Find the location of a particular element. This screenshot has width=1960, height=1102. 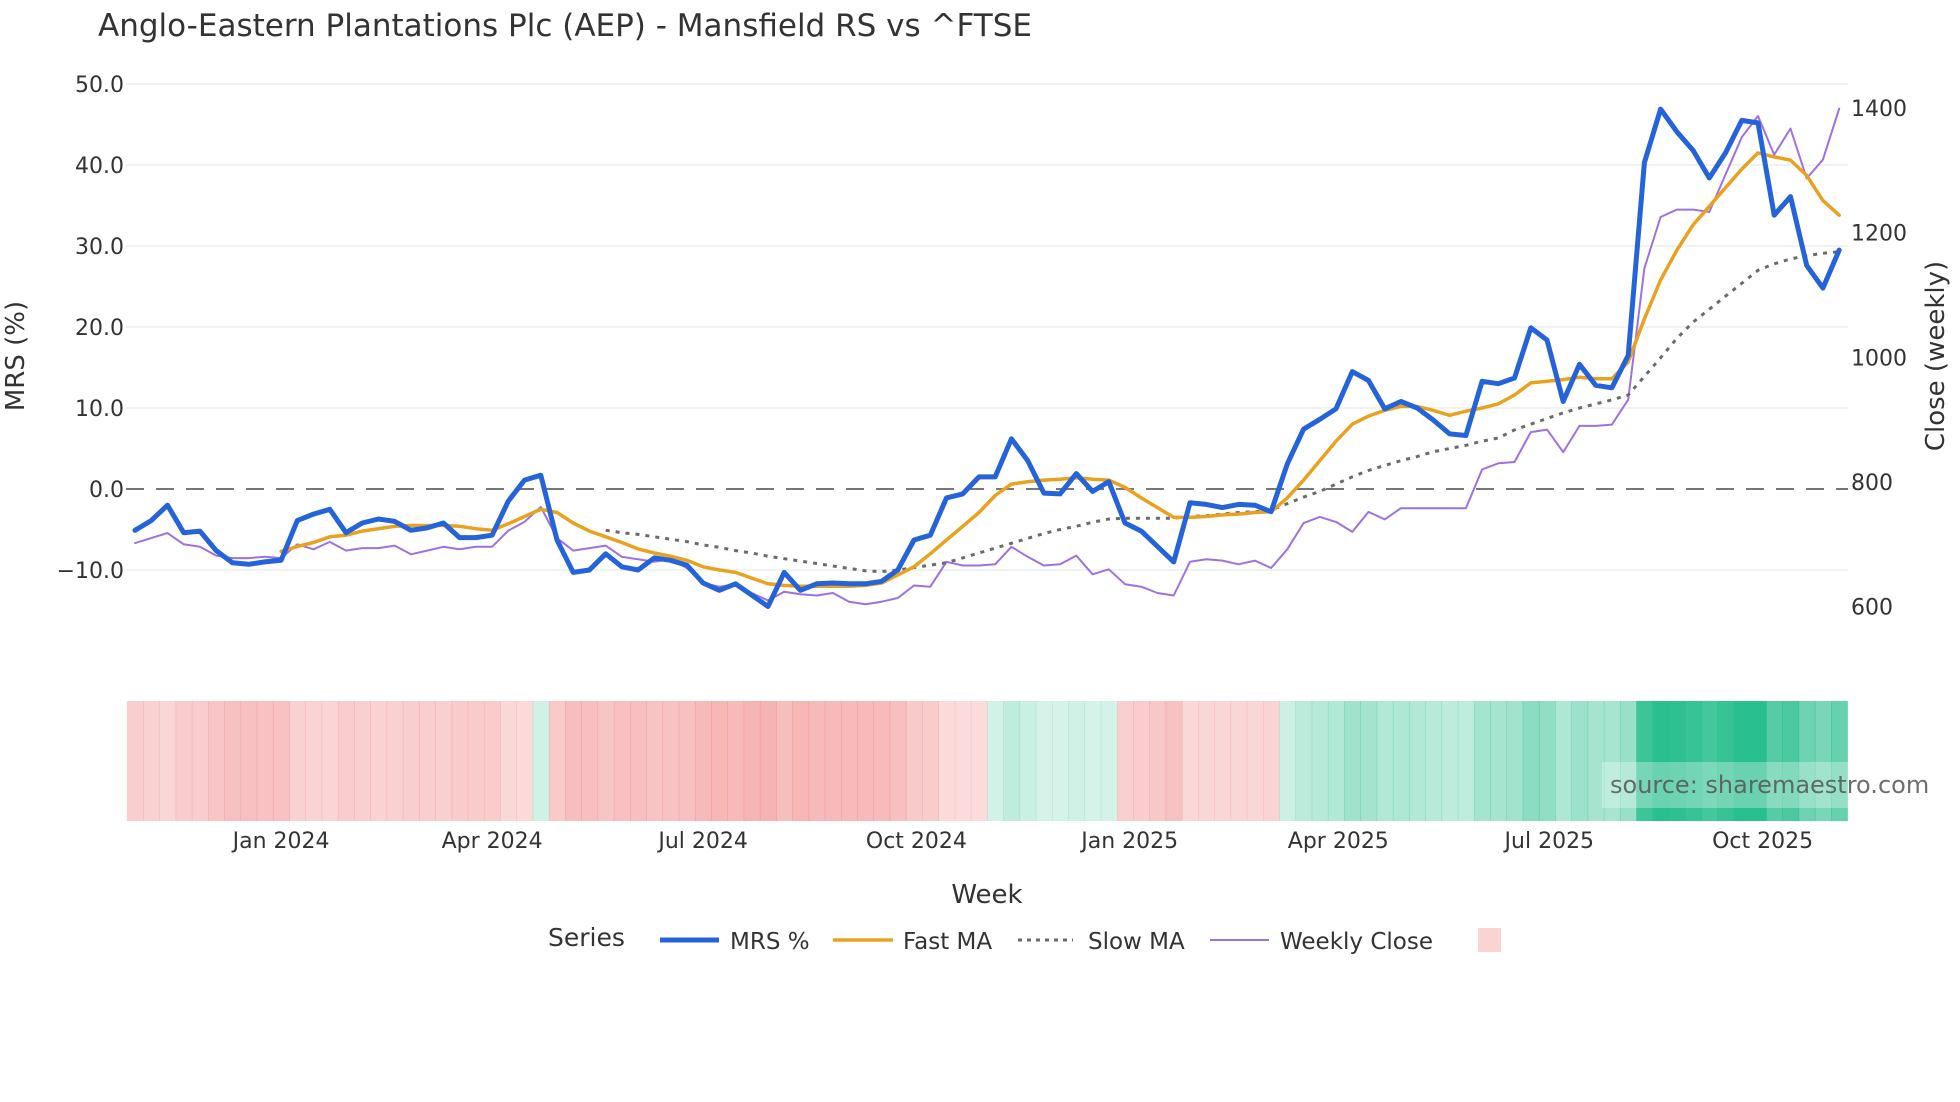

y2-tick-label: 1200 is located at coordinates (1879, 234).